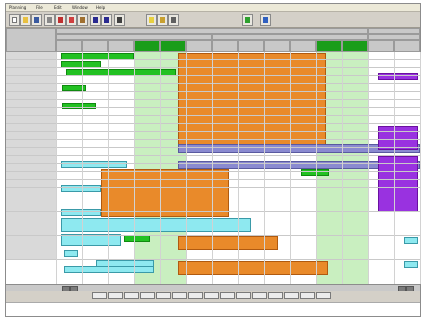 This screenshot has height=321, width=425. I want to click on print-button, so click(49, 20).